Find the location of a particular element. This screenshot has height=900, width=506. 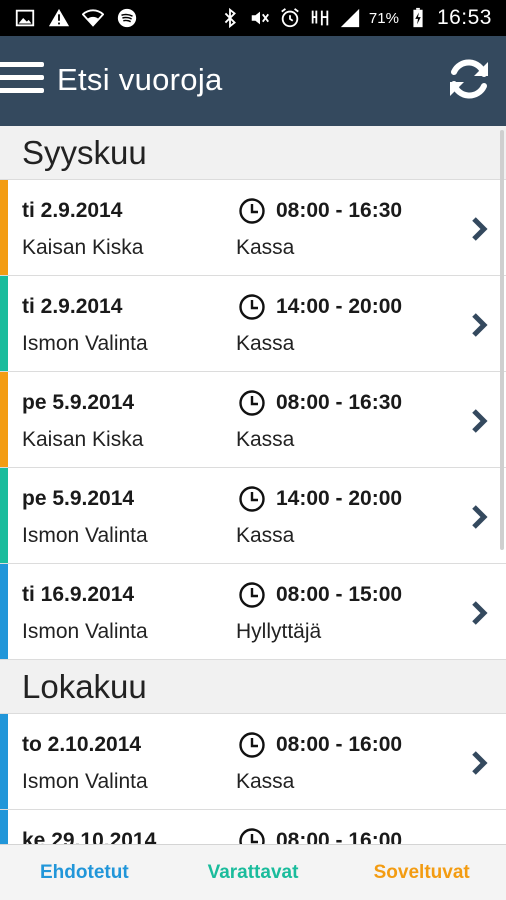

shift-role: Hyllyttäjä is located at coordinates (279, 631).